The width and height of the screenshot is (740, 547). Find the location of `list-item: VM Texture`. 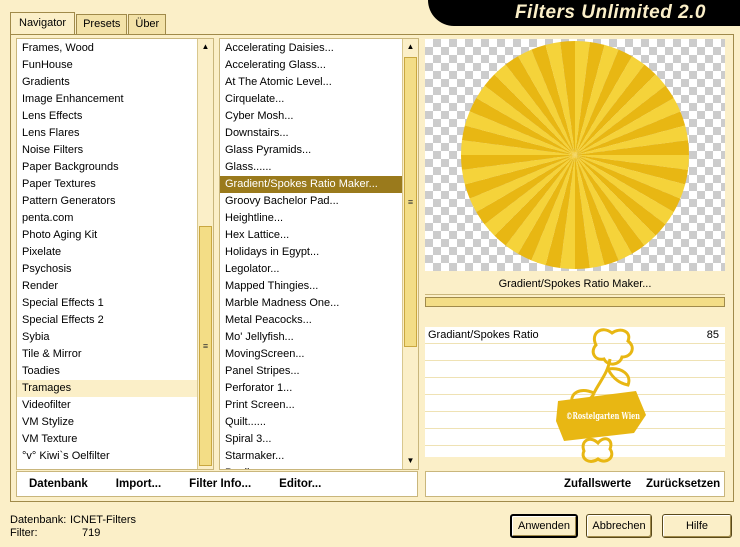

list-item: VM Texture is located at coordinates (115, 439).